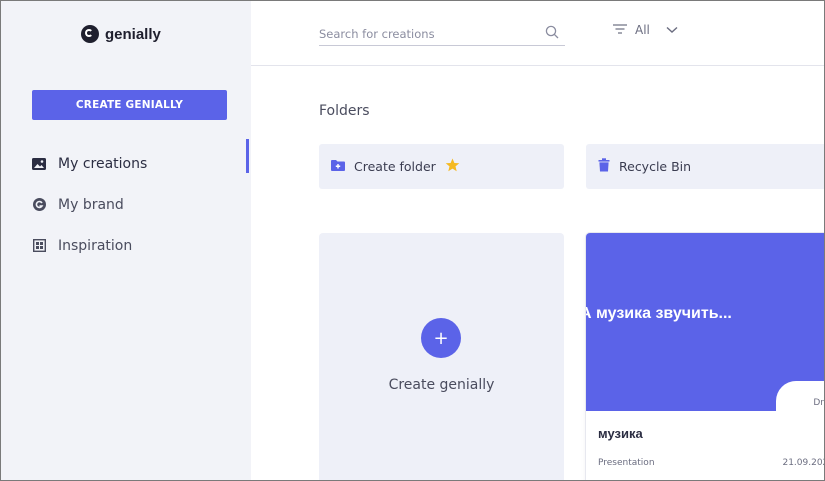 The width and height of the screenshot is (825, 481). Describe the element at coordinates (141, 245) in the screenshot. I see `sidebar-item-inspiration: Inspiration` at that location.